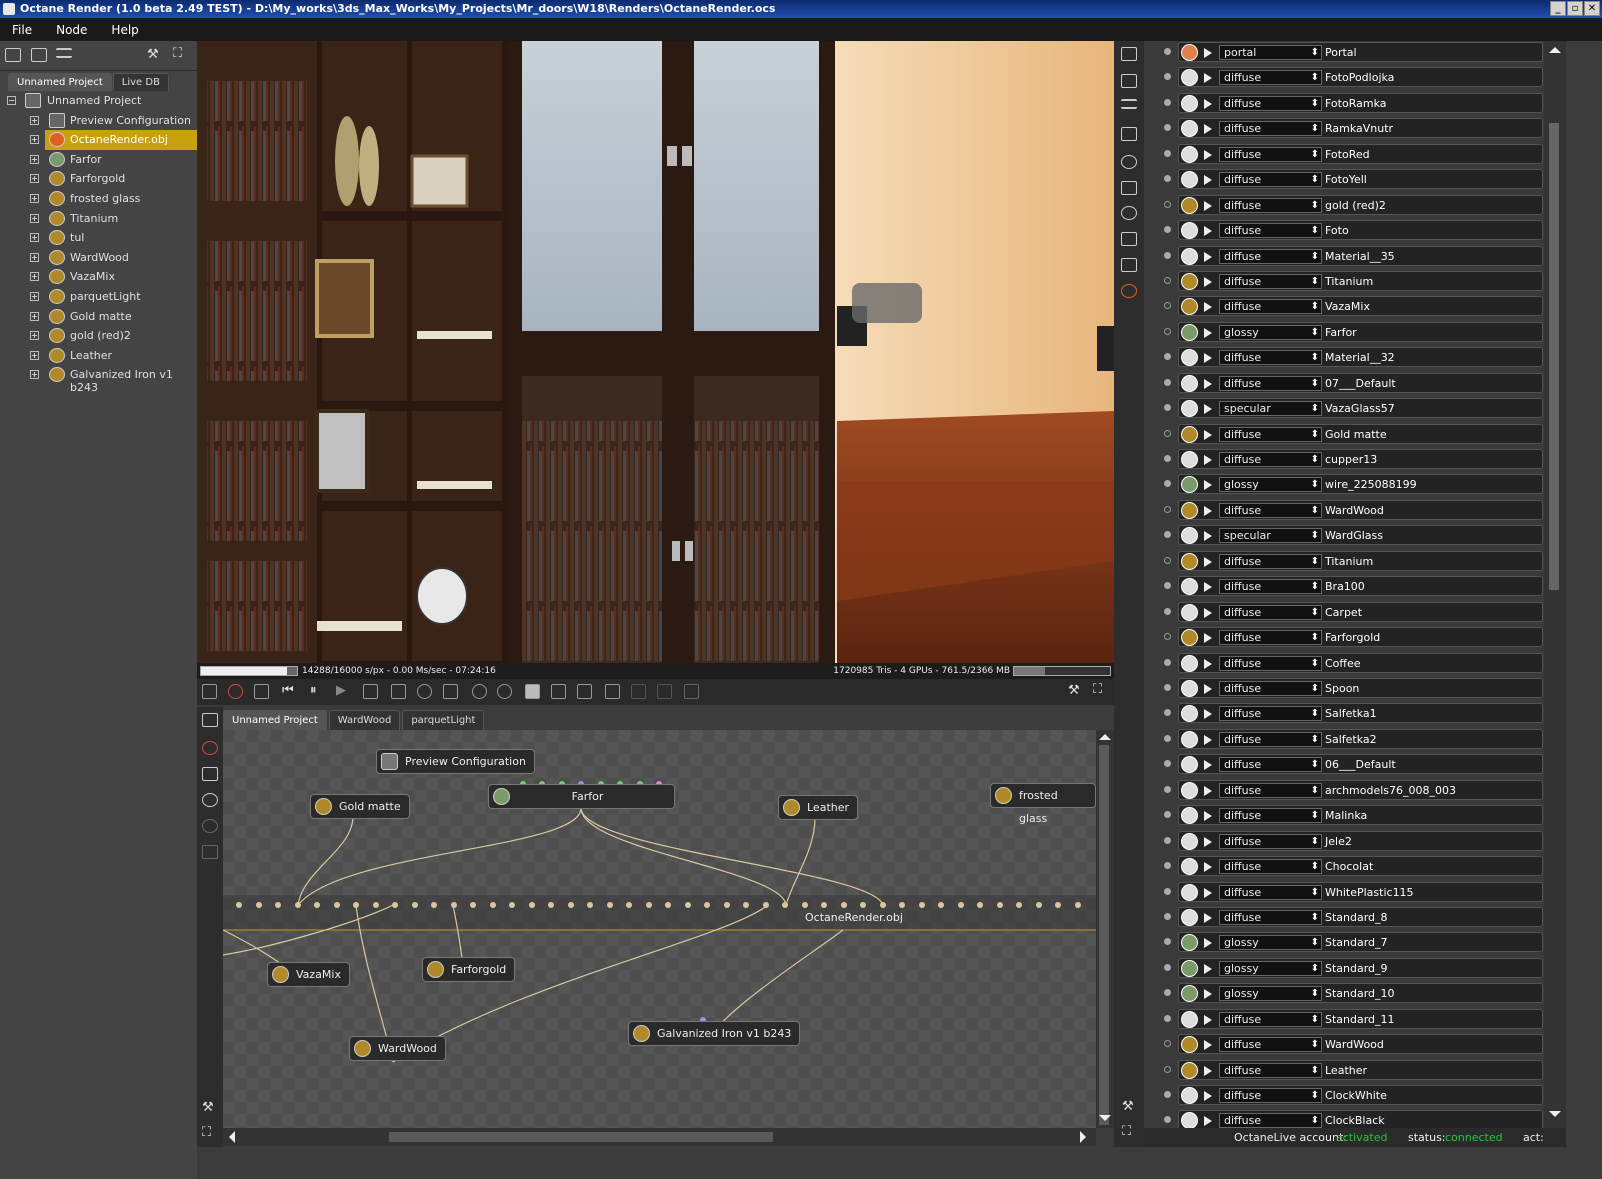 The height and width of the screenshot is (1179, 1602). Describe the element at coordinates (98, 179) in the screenshot. I see `tree-item: + Farforgold` at that location.